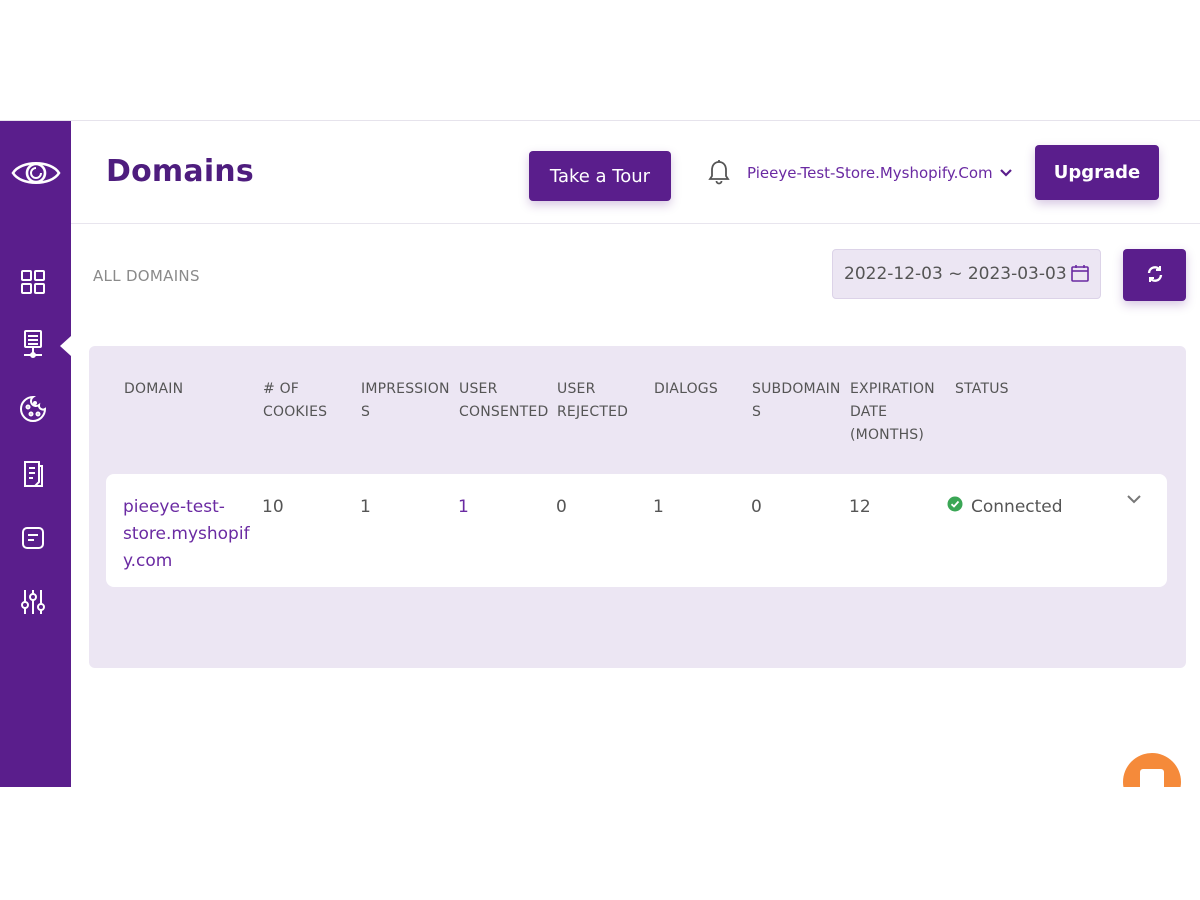  What do you see at coordinates (561, 507) in the screenshot?
I see `cell-user-rejected: 0` at bounding box center [561, 507].